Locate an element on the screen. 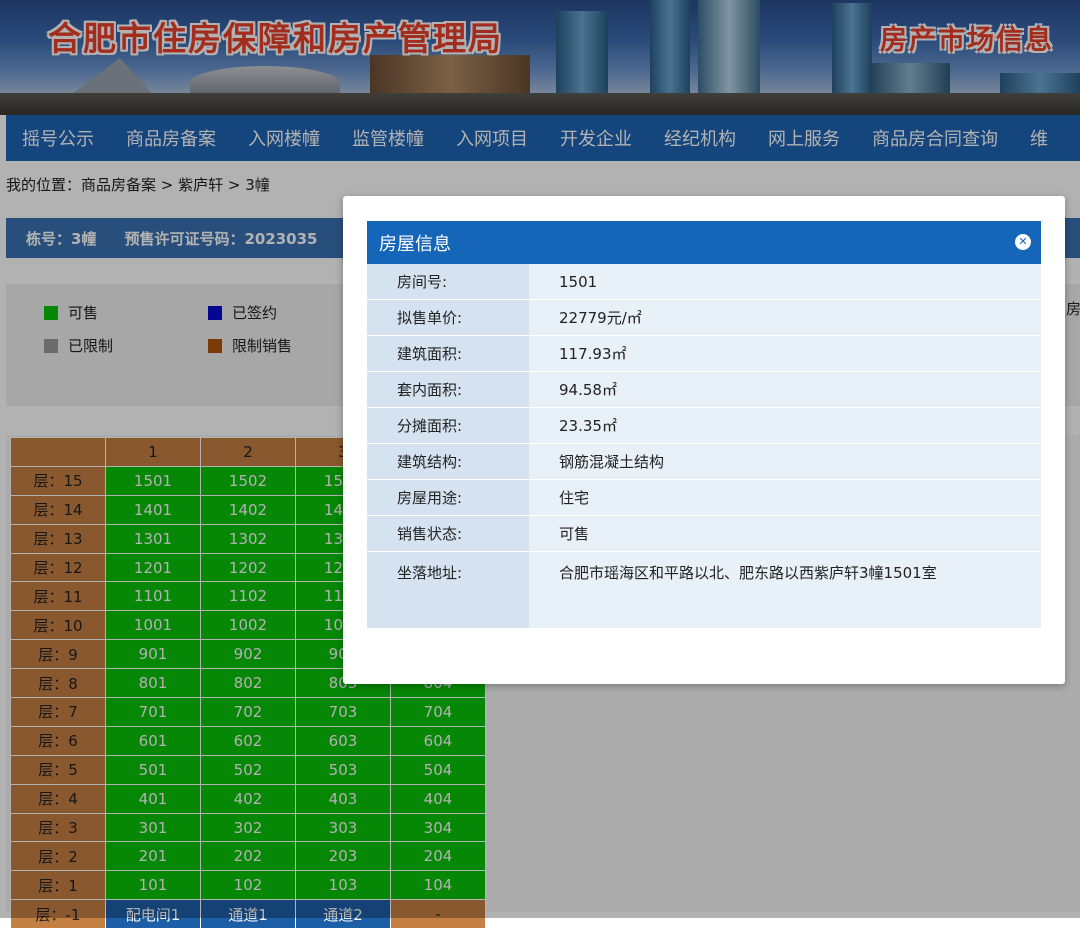 The image size is (1080, 929). info-row: 拟售单价: 22779元/㎡ is located at coordinates (704, 317).